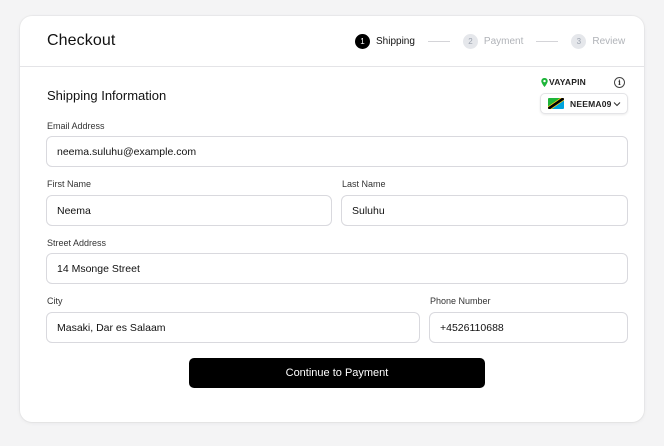  Describe the element at coordinates (233, 327) in the screenshot. I see `city-field` at that location.